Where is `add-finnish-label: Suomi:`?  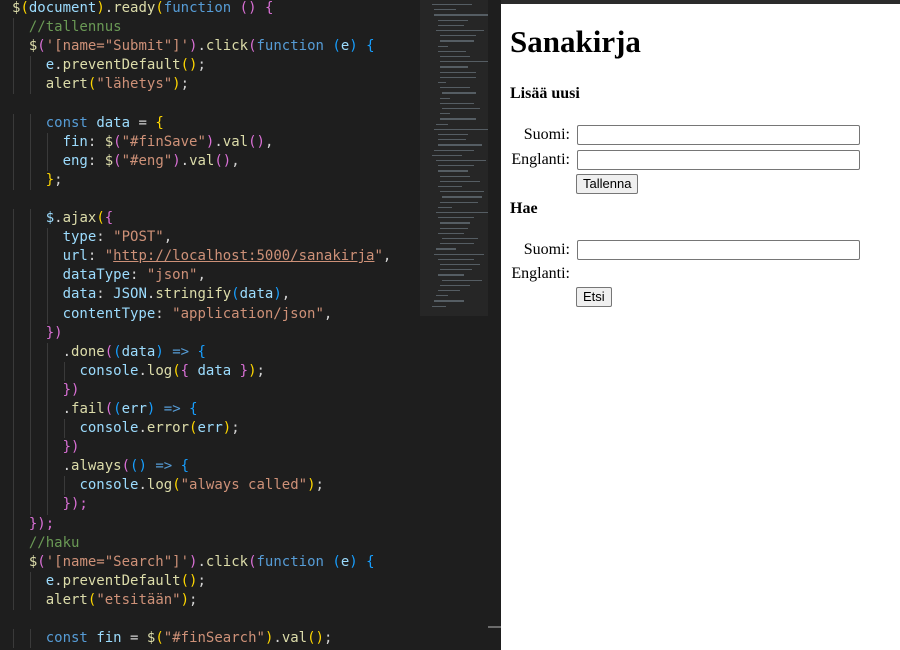 add-finnish-label: Suomi: is located at coordinates (546, 134).